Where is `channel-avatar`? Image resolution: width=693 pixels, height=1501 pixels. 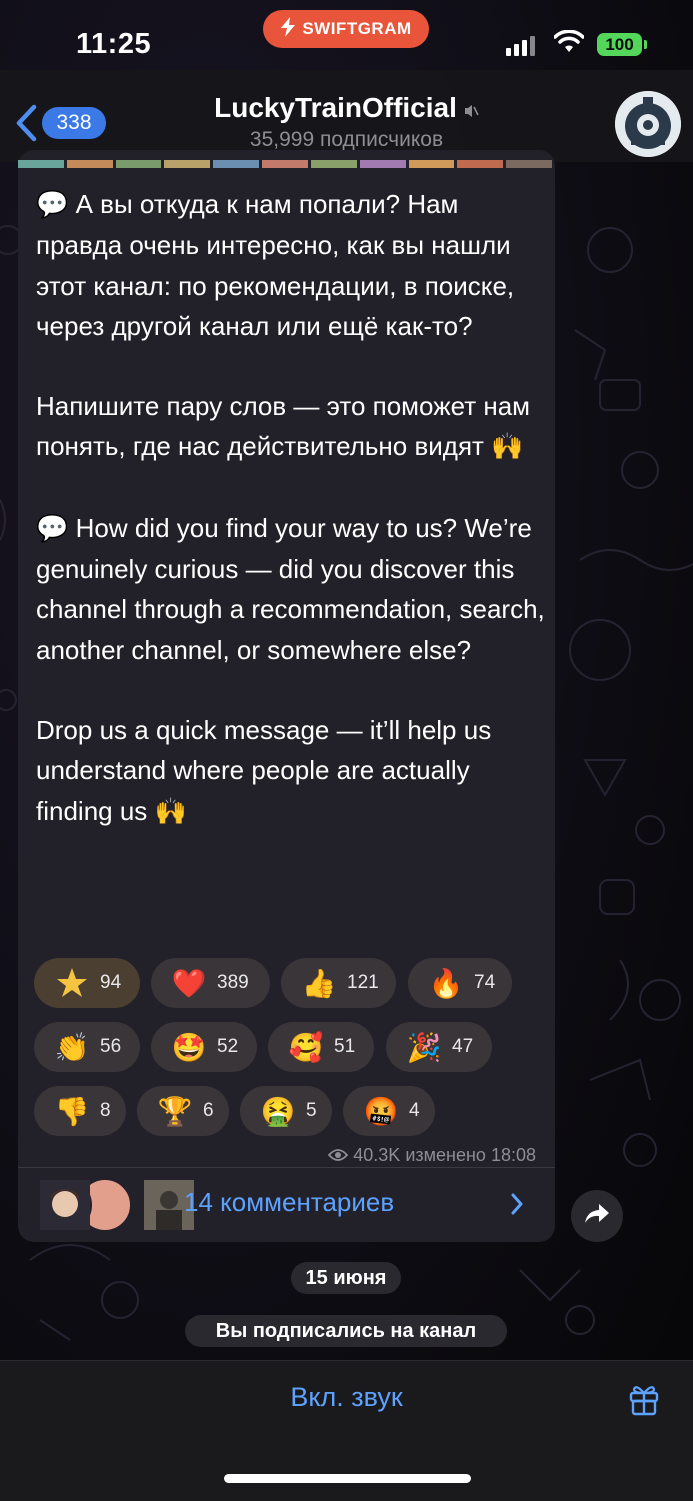
channel-avatar is located at coordinates (648, 124).